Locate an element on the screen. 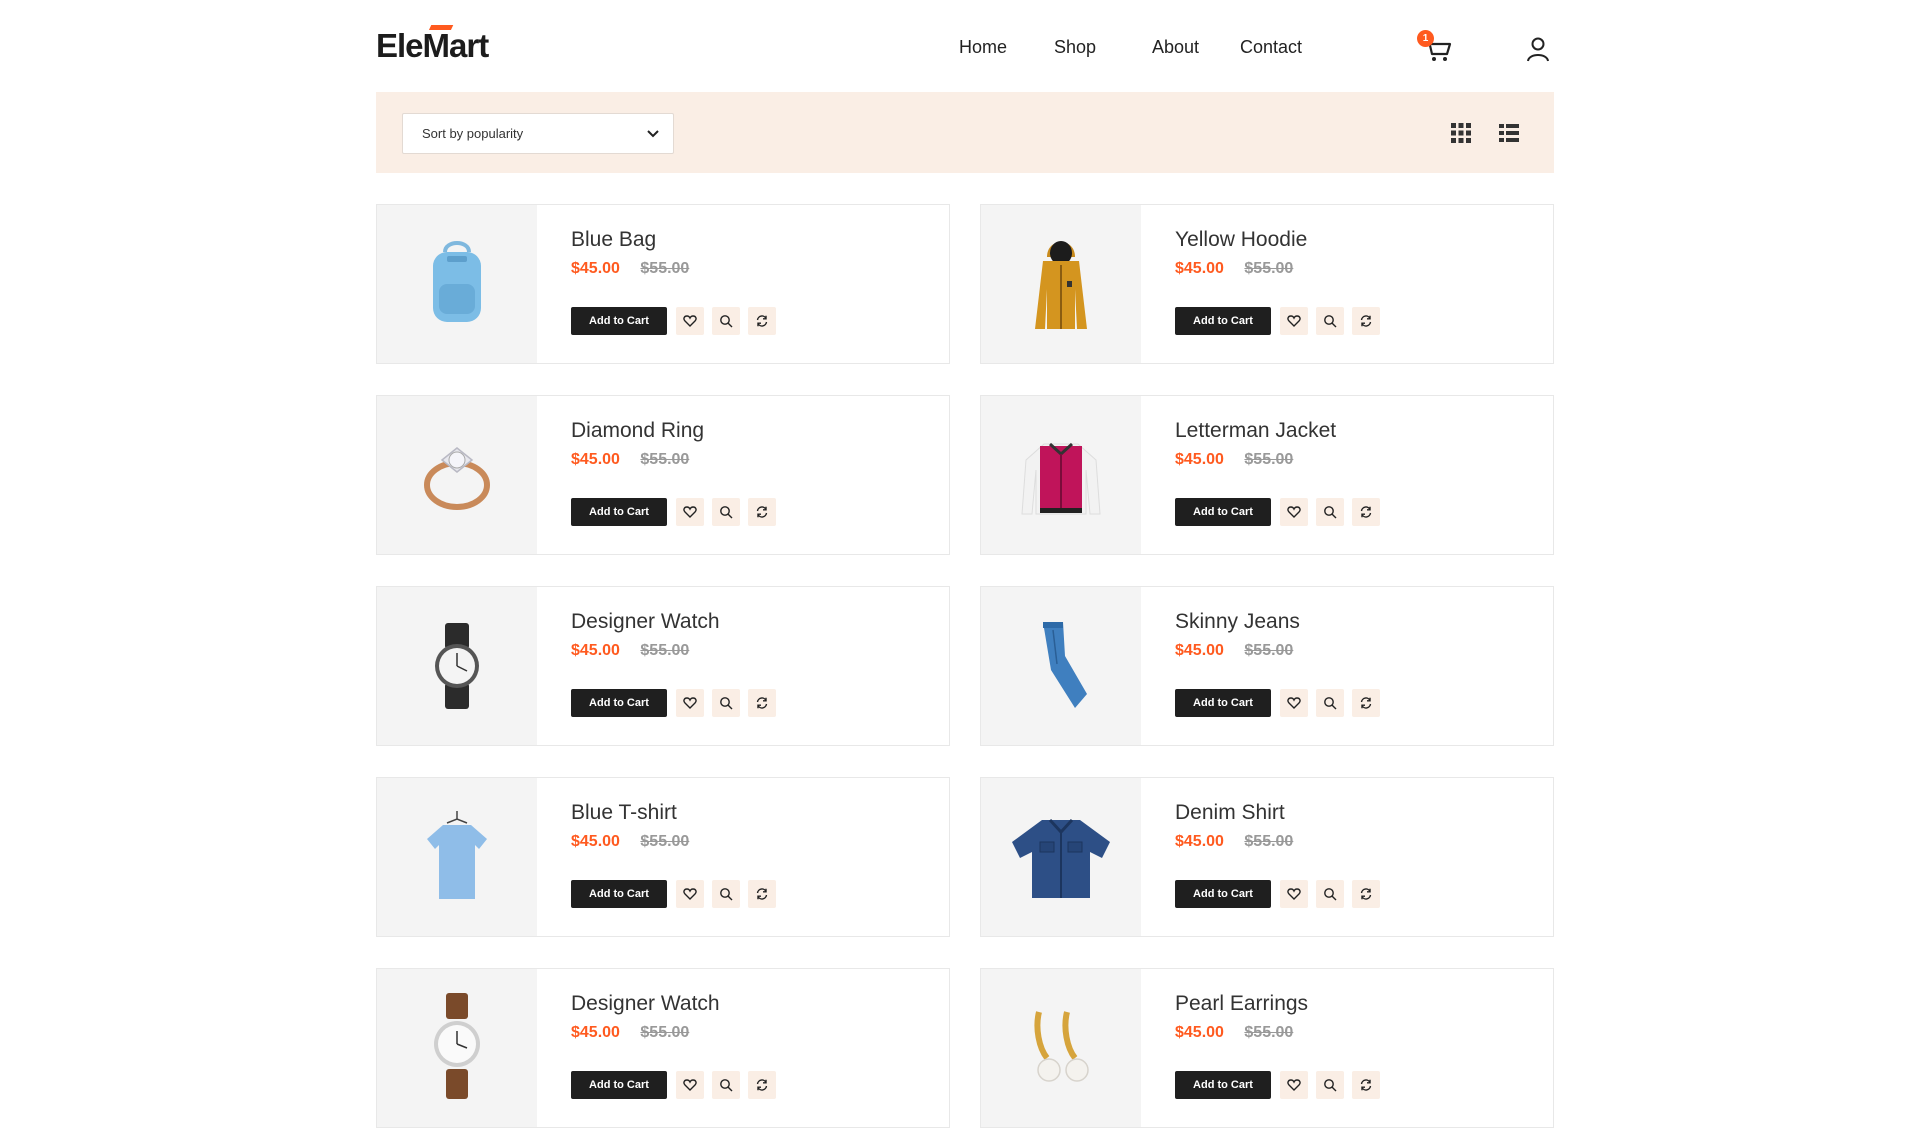 Image resolution: width=1920 pixels, height=1128 pixels. product-image-blue-bag is located at coordinates (457, 284).